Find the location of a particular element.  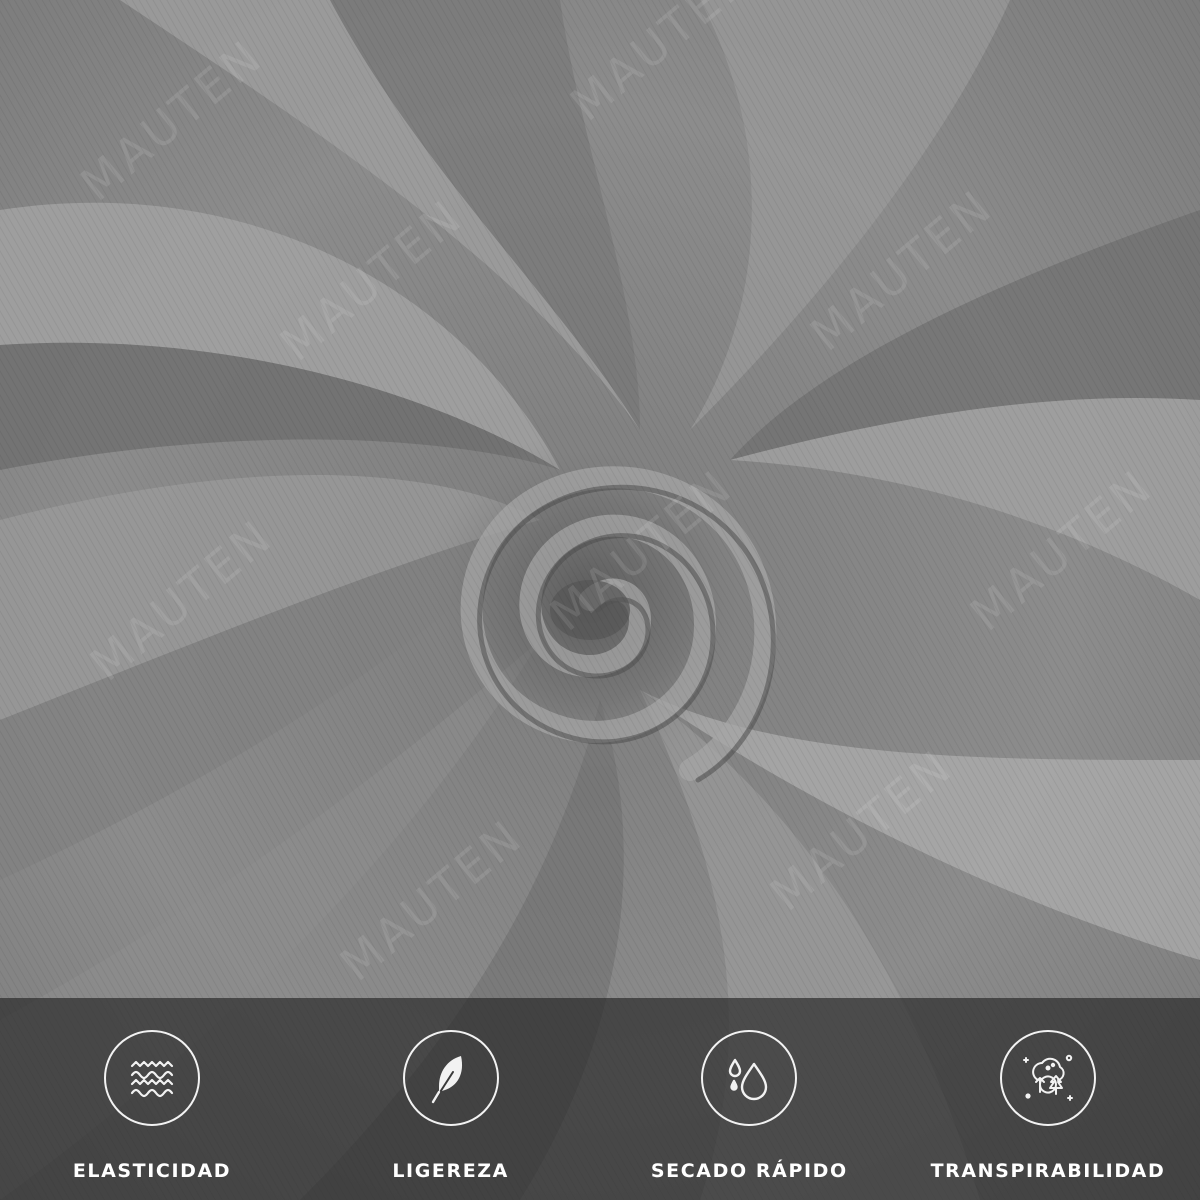

feature-label: LIGEREZA is located at coordinates (450, 1171).